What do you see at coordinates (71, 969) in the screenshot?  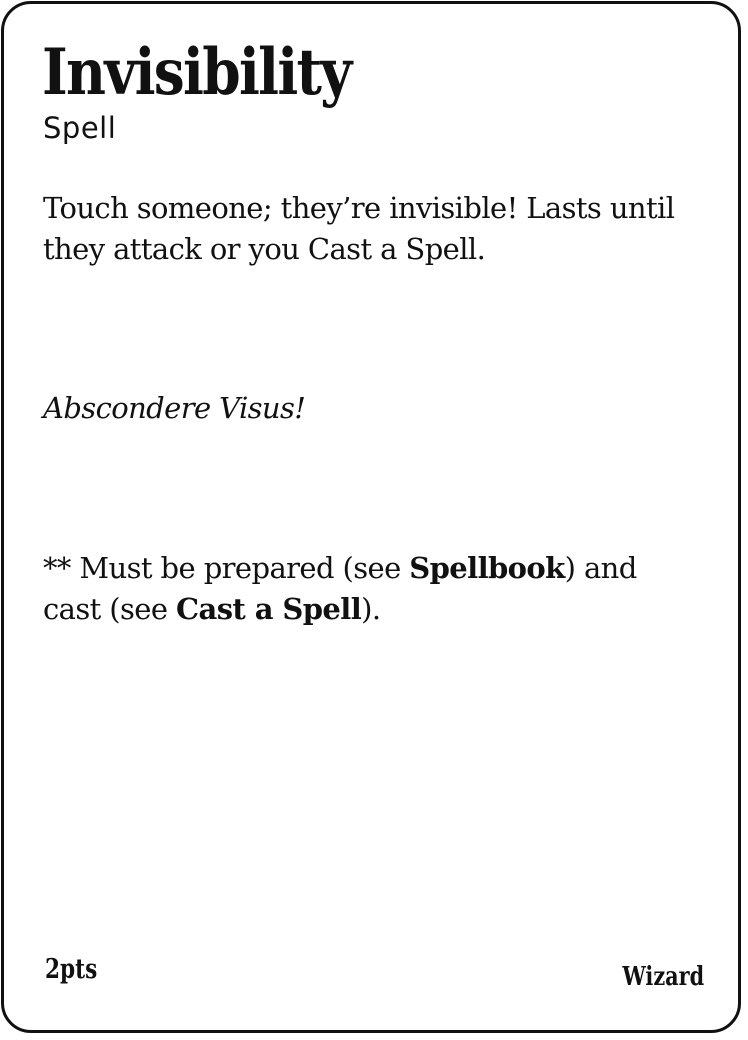 I see `card-points: 2pts` at bounding box center [71, 969].